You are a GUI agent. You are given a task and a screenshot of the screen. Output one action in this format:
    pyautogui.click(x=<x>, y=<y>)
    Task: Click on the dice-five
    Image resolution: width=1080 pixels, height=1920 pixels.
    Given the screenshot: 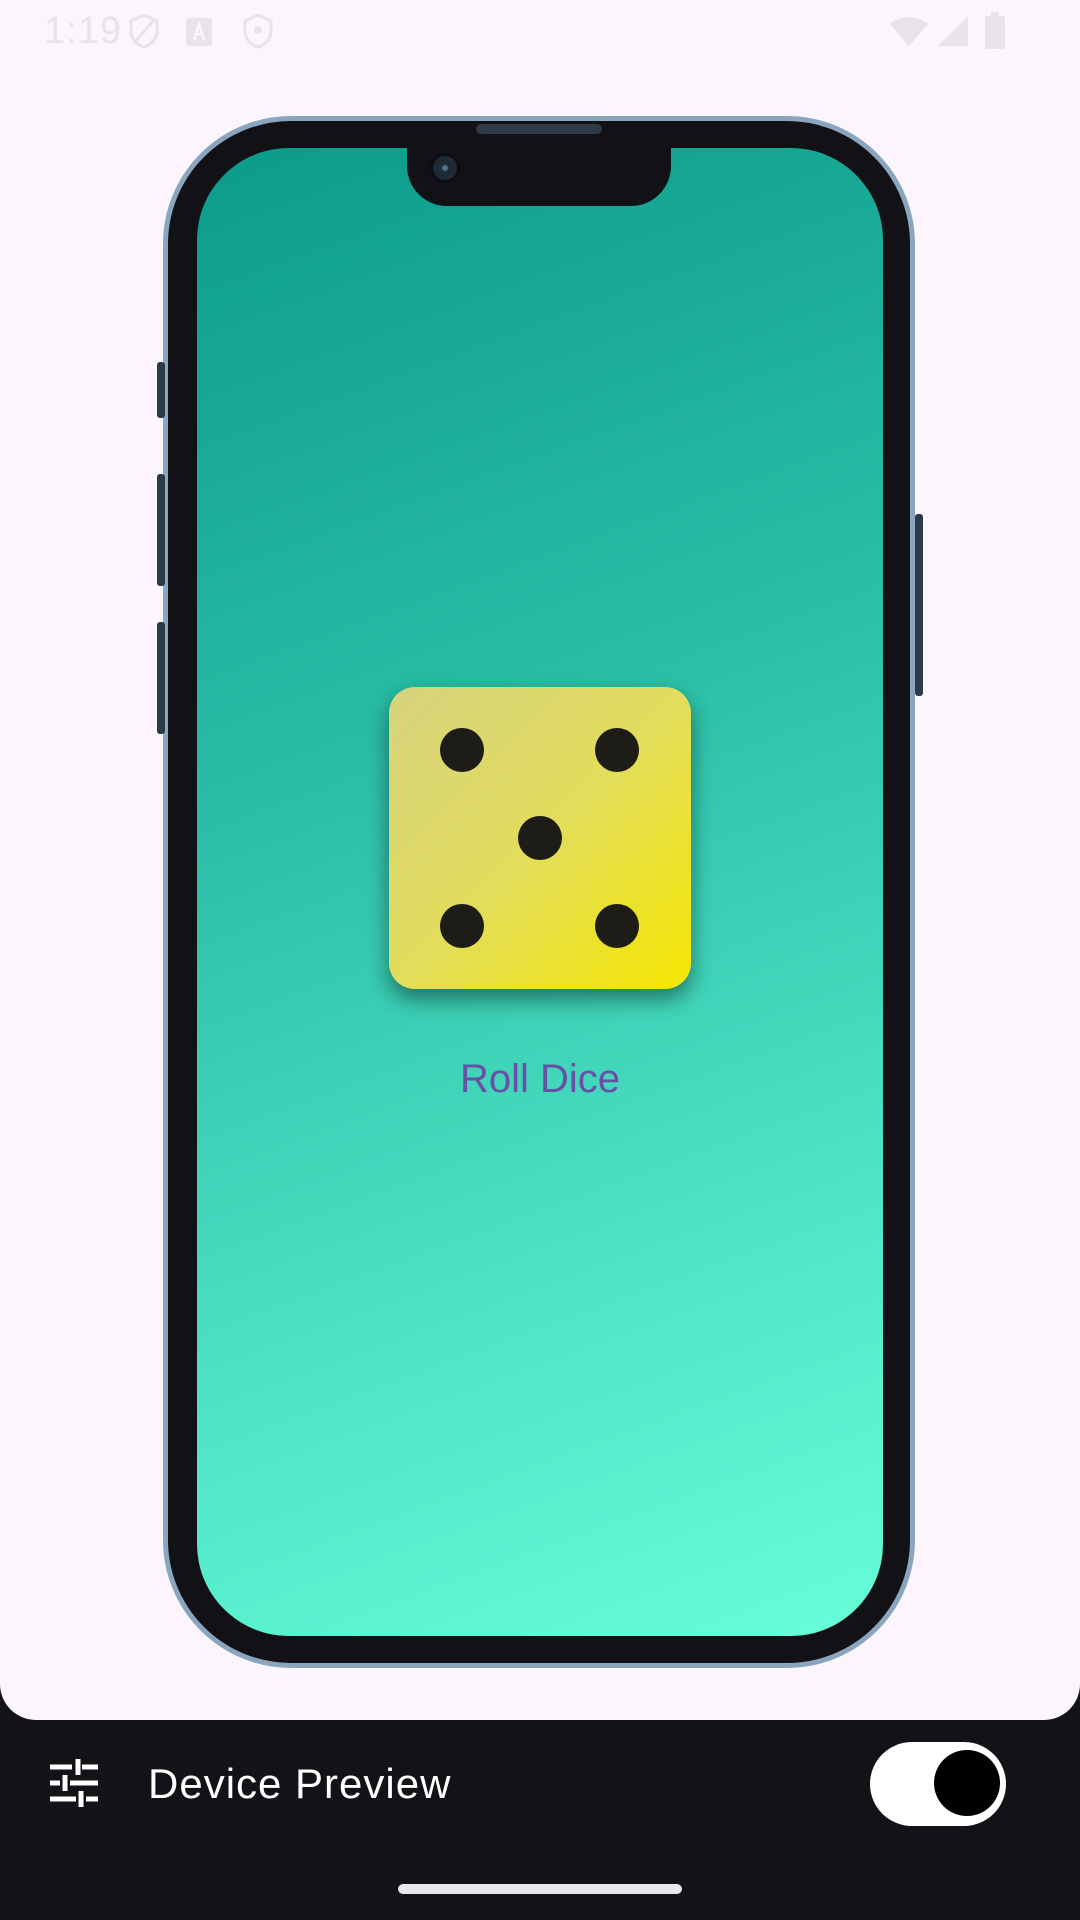 What is the action you would take?
    pyautogui.click(x=540, y=838)
    